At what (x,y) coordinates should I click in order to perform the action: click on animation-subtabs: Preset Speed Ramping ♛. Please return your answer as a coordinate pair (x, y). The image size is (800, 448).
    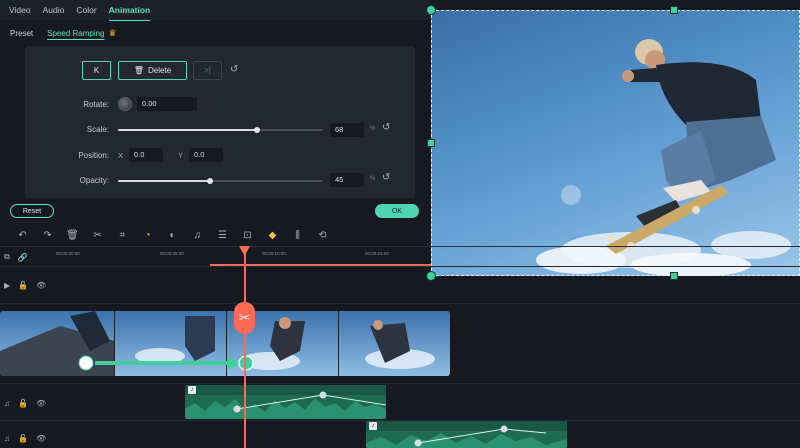
    Looking at the image, I should click on (215, 33).